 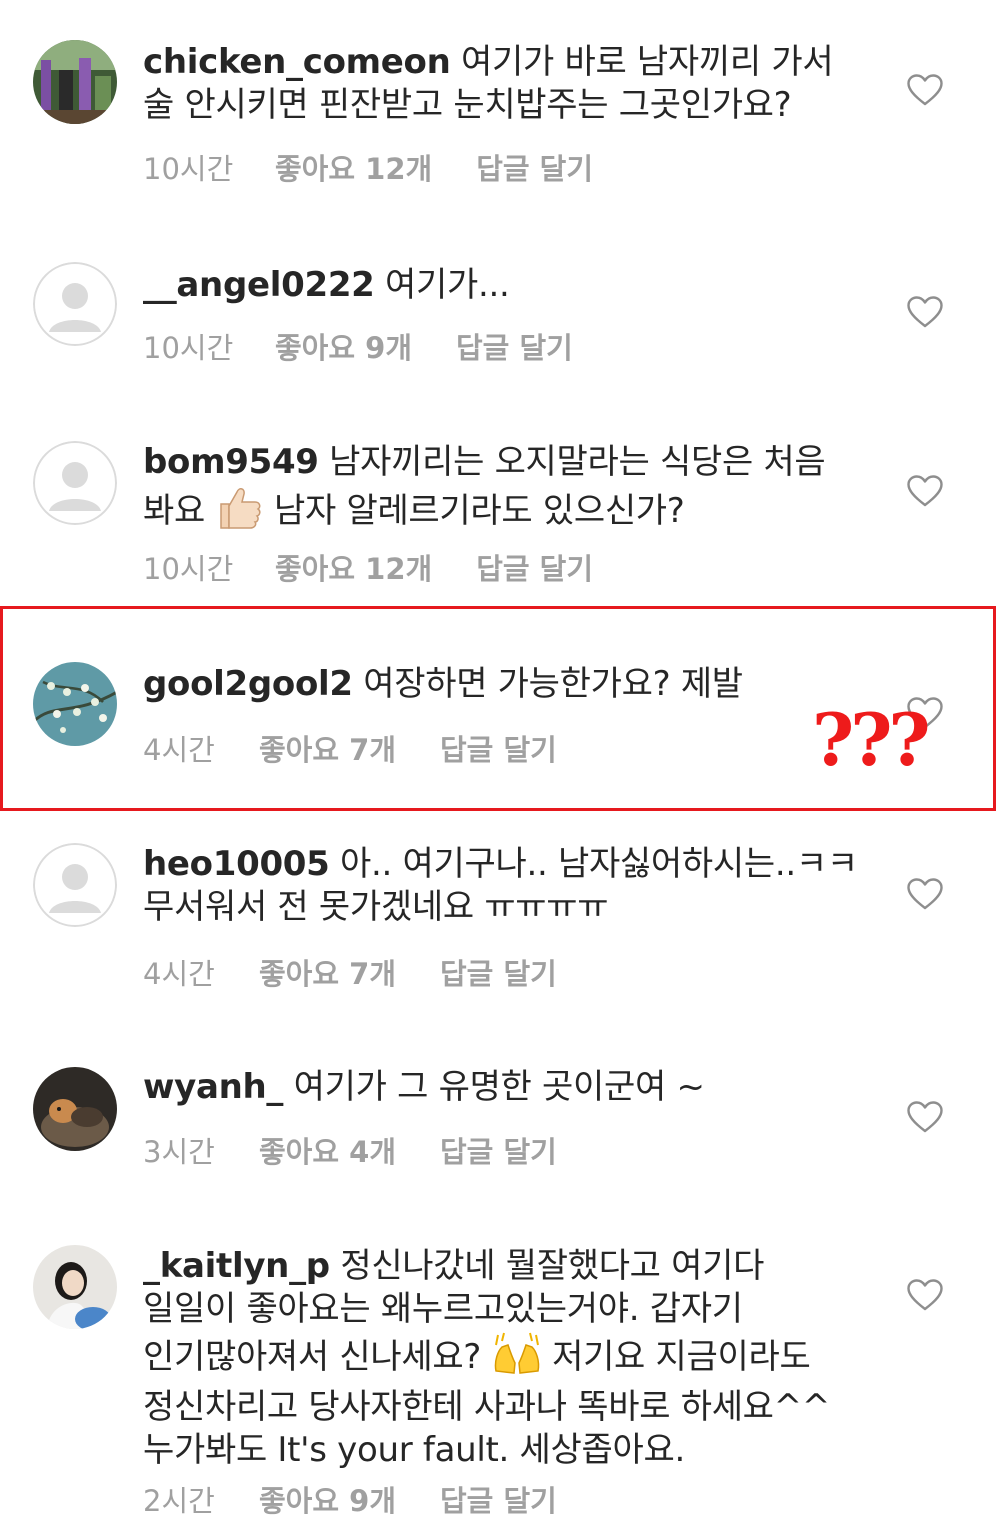 I want to click on username: _kaitlyn_p, so click(x=236, y=1266).